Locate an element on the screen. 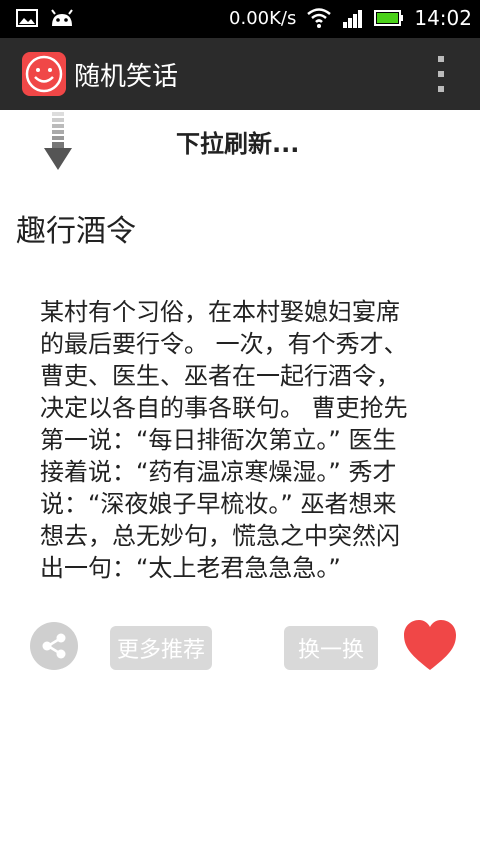 The width and height of the screenshot is (480, 854). next-joke-button: 换一换 is located at coordinates (331, 648).